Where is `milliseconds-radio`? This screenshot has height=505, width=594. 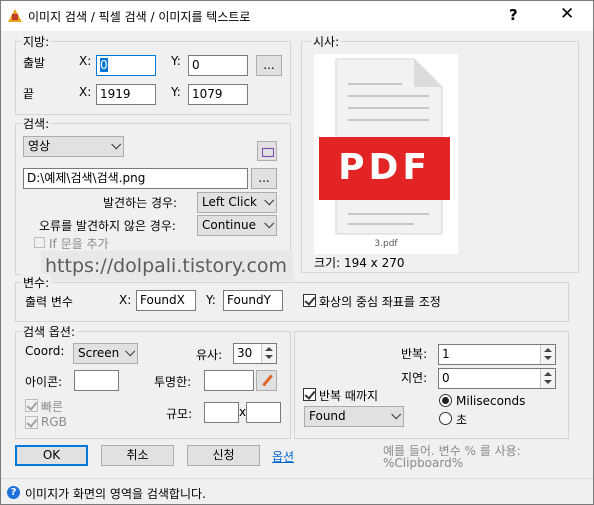 milliseconds-radio is located at coordinates (445, 400).